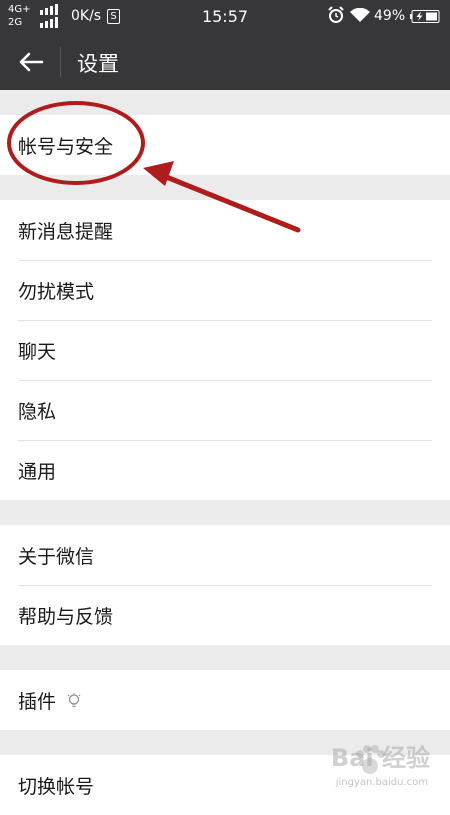  What do you see at coordinates (425, 16) in the screenshot?
I see `battery-icon` at bounding box center [425, 16].